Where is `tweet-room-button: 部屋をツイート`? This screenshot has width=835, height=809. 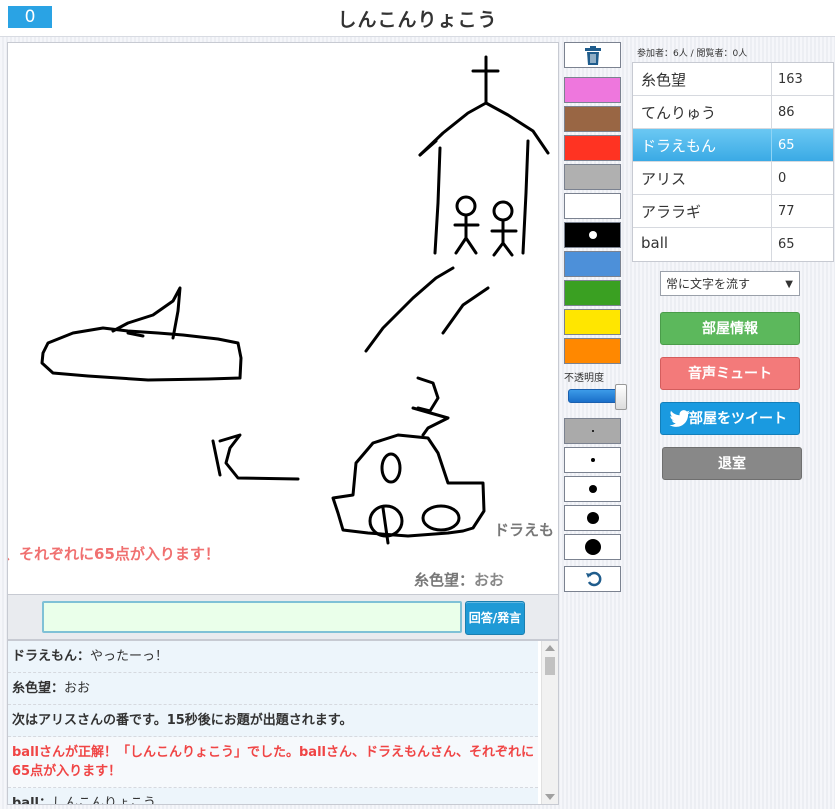
tweet-room-button: 部屋をツイート is located at coordinates (730, 418).